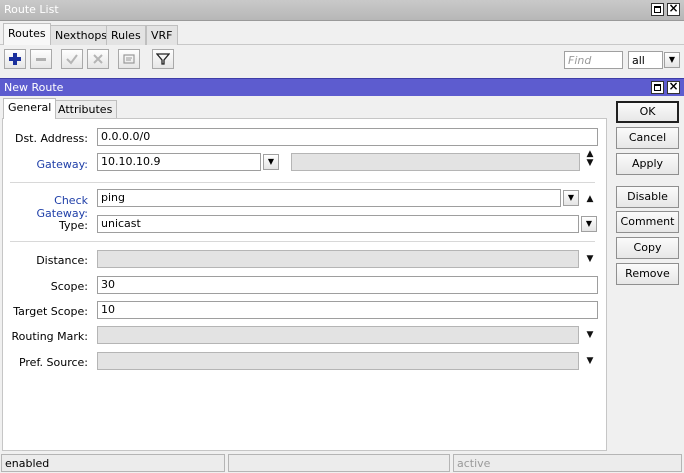 Image resolution: width=684 pixels, height=473 pixels. What do you see at coordinates (62, 260) in the screenshot?
I see `distance-label: Distance:` at bounding box center [62, 260].